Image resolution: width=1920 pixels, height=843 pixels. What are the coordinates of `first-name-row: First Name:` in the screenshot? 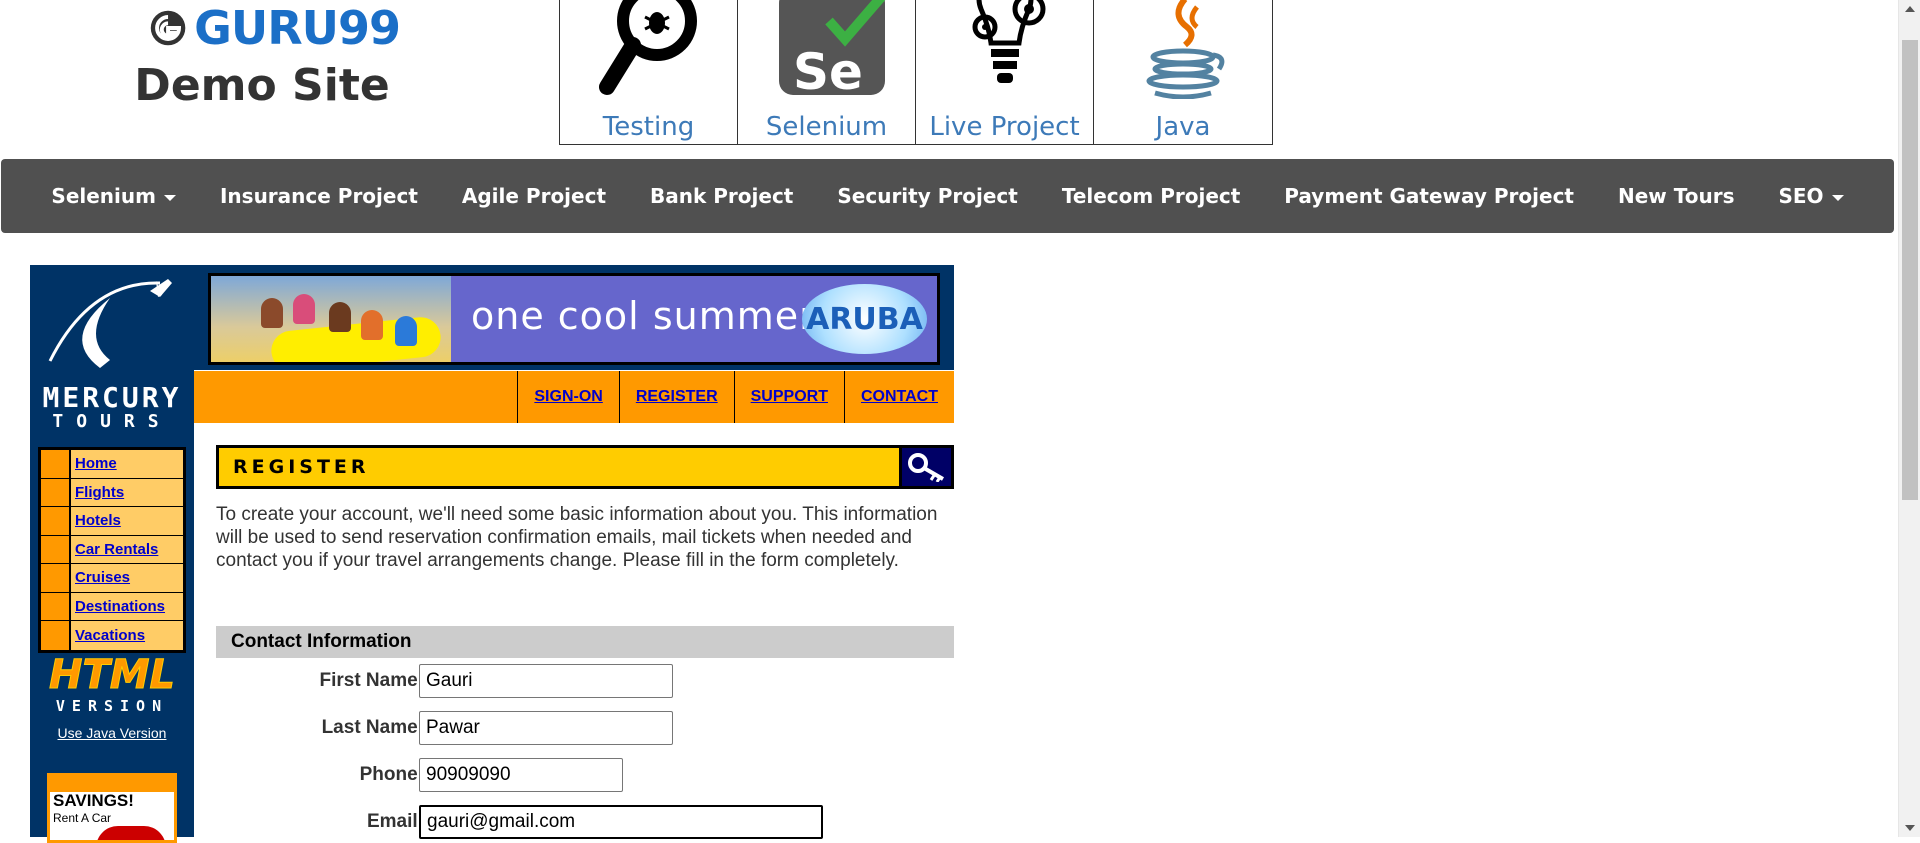 It's located at (585, 682).